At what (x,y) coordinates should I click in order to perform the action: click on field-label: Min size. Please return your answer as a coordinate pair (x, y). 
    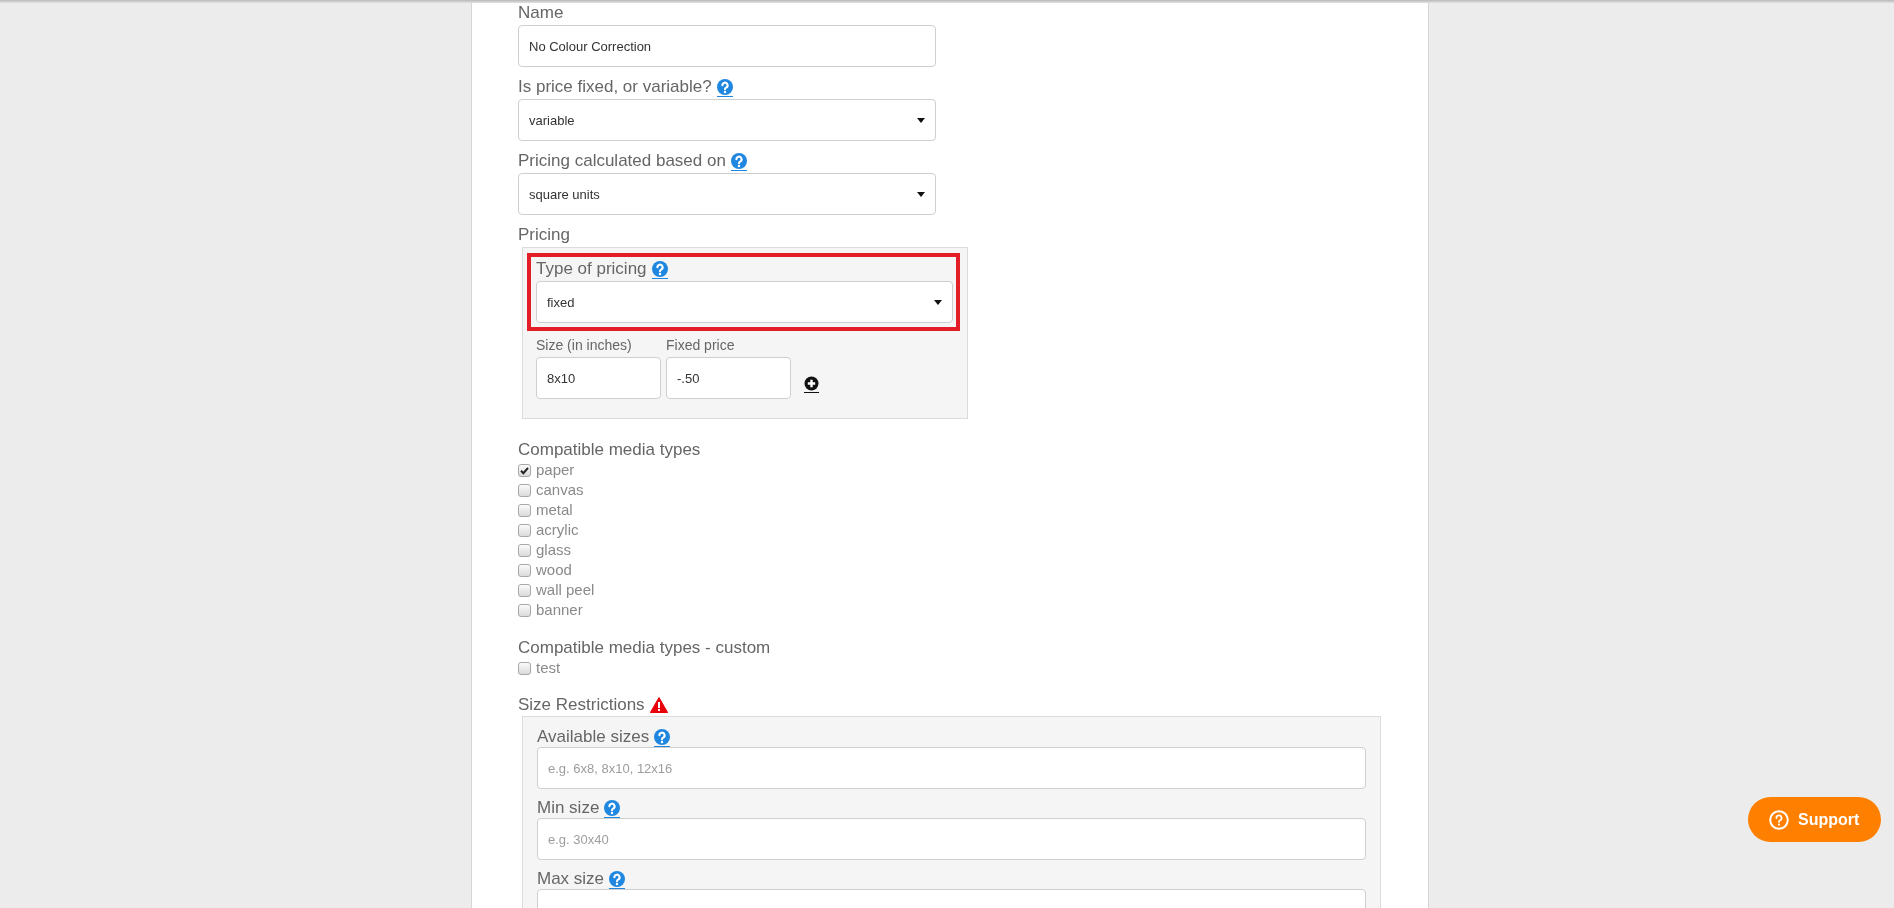
    Looking at the image, I should click on (568, 808).